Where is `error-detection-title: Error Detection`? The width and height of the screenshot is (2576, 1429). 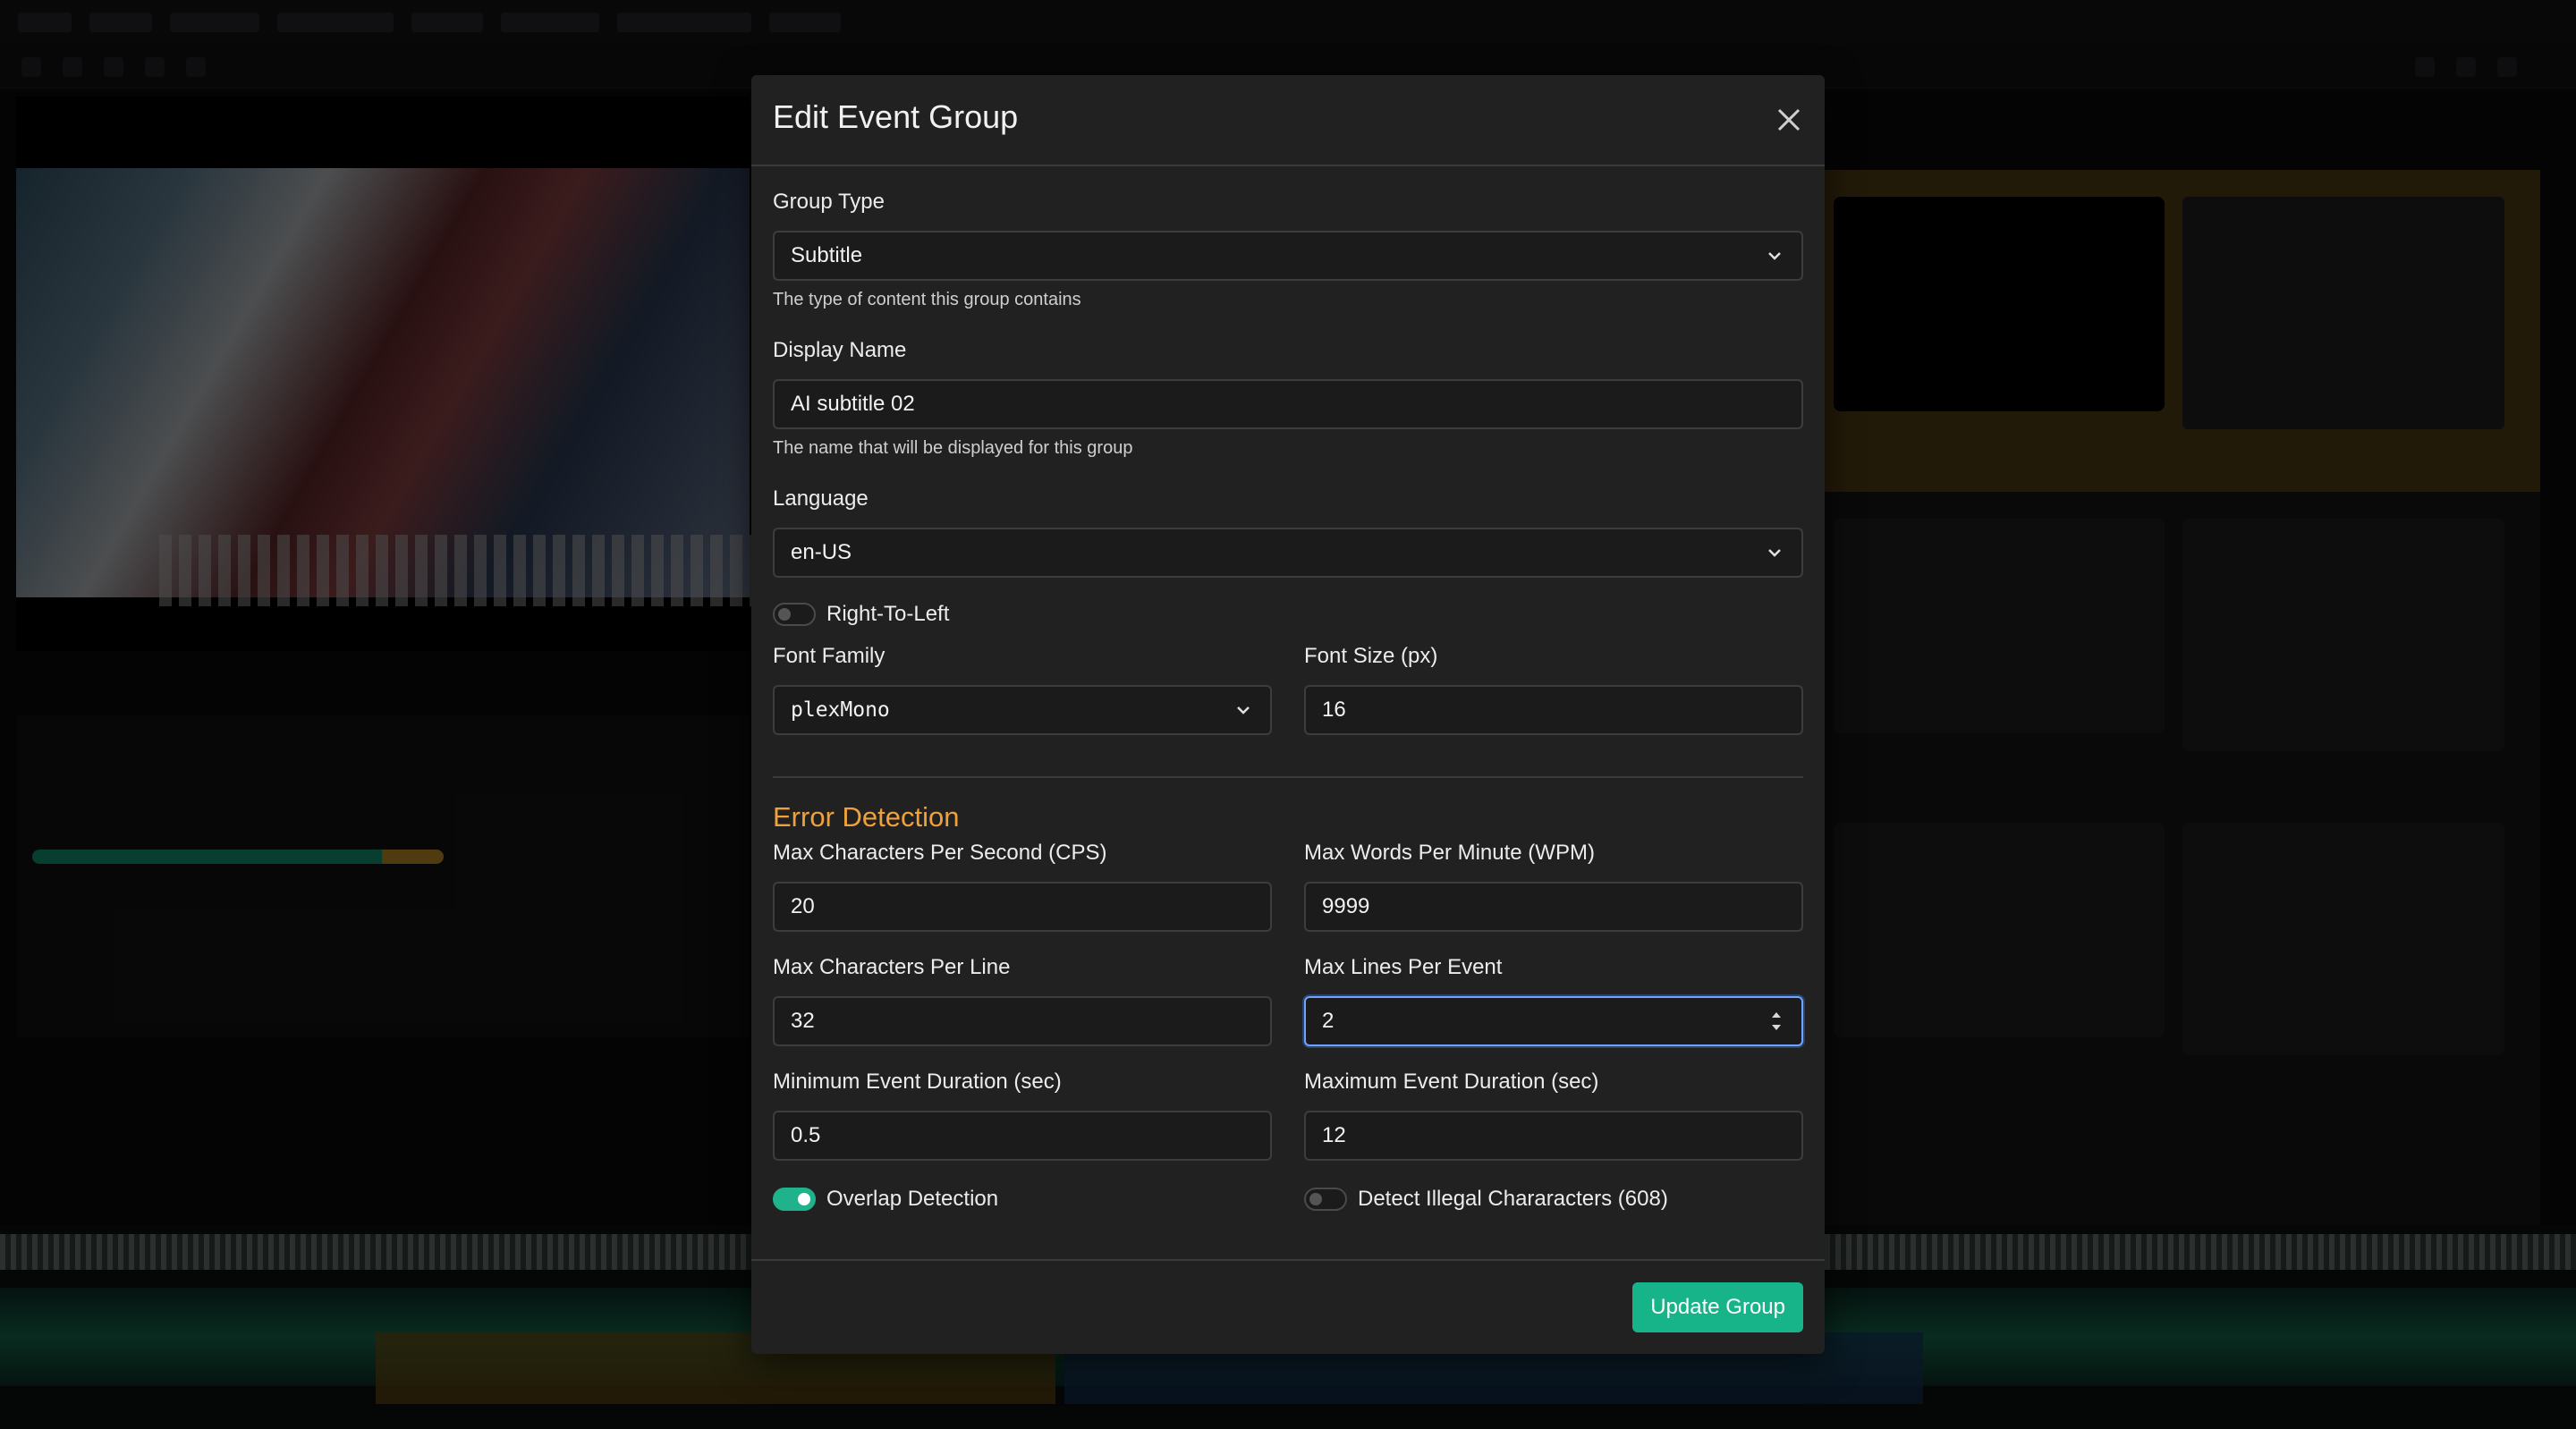 error-detection-title: Error Detection is located at coordinates (866, 817).